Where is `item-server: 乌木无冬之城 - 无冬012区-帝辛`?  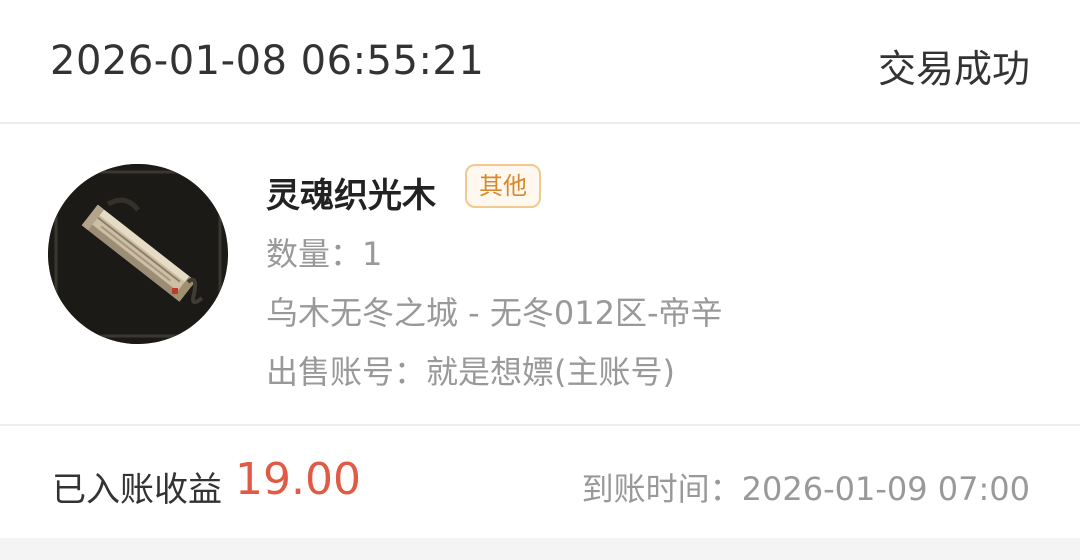 item-server: 乌木无冬之城 - 无冬012区-帝辛 is located at coordinates (494, 313).